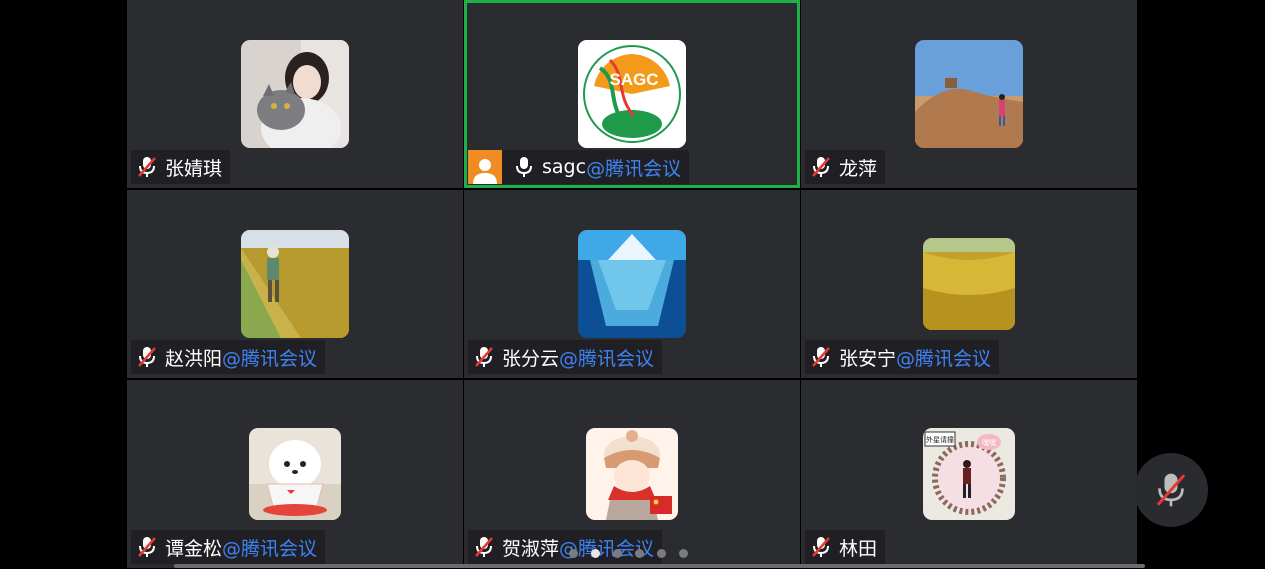 The width and height of the screenshot is (1265, 569). I want to click on participant-tile: 外星请撞 嘿嘿 林田, so click(969, 474).